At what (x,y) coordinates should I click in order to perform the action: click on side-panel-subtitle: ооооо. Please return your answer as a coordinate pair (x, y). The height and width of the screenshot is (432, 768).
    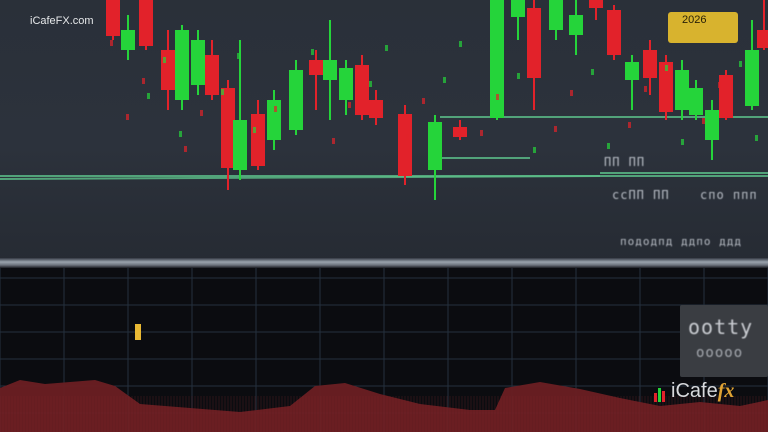
    Looking at the image, I should click on (720, 353).